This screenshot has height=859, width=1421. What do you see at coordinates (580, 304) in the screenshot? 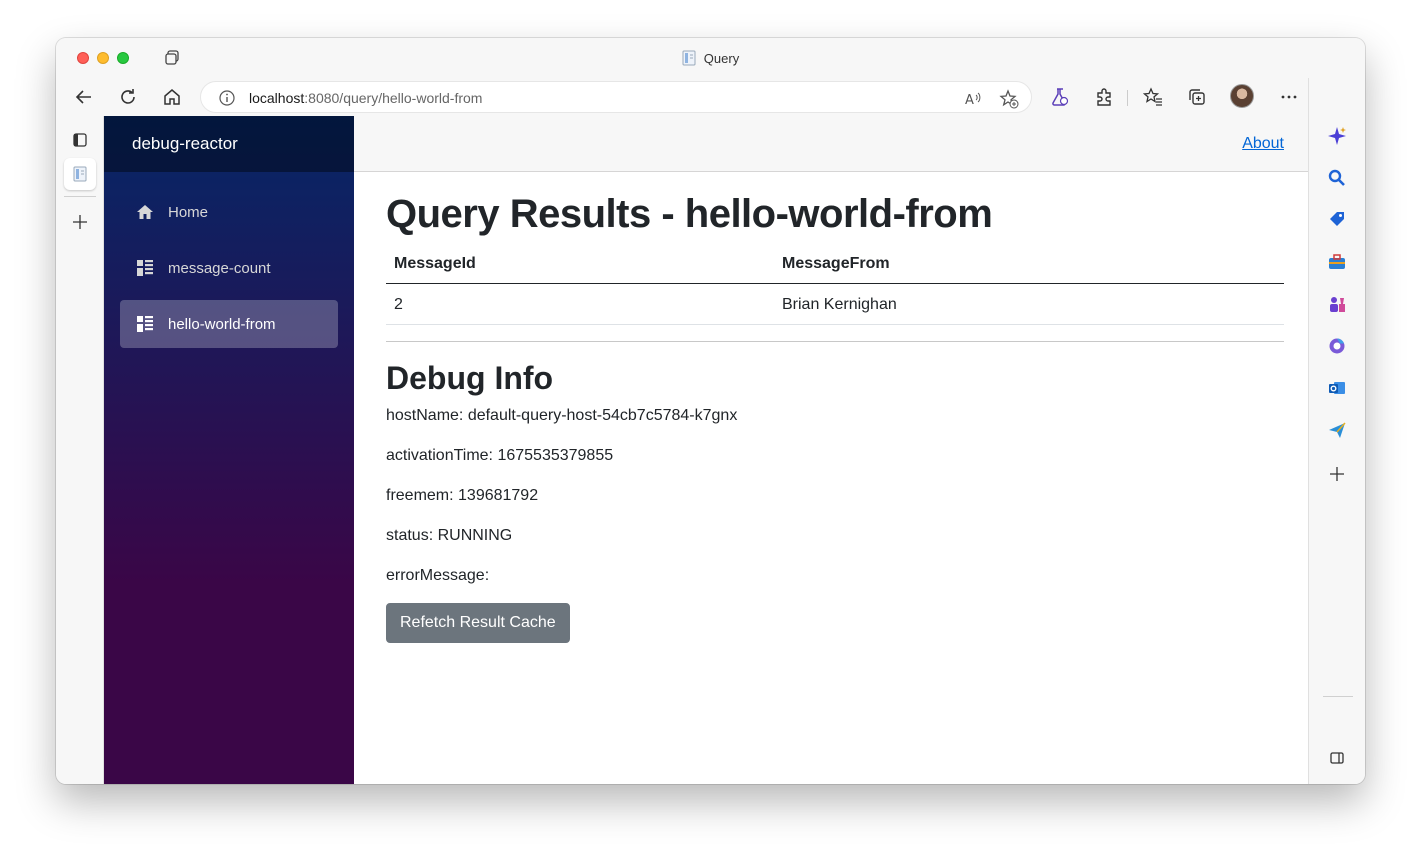
I see `table-cell: 2` at bounding box center [580, 304].